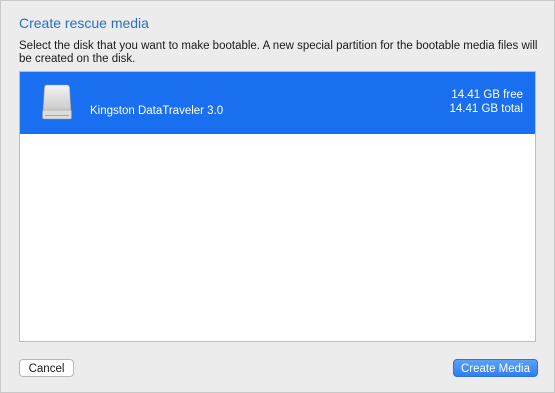  Describe the element at coordinates (486, 109) in the screenshot. I see `disk-total-space: 14.41 GB total` at that location.